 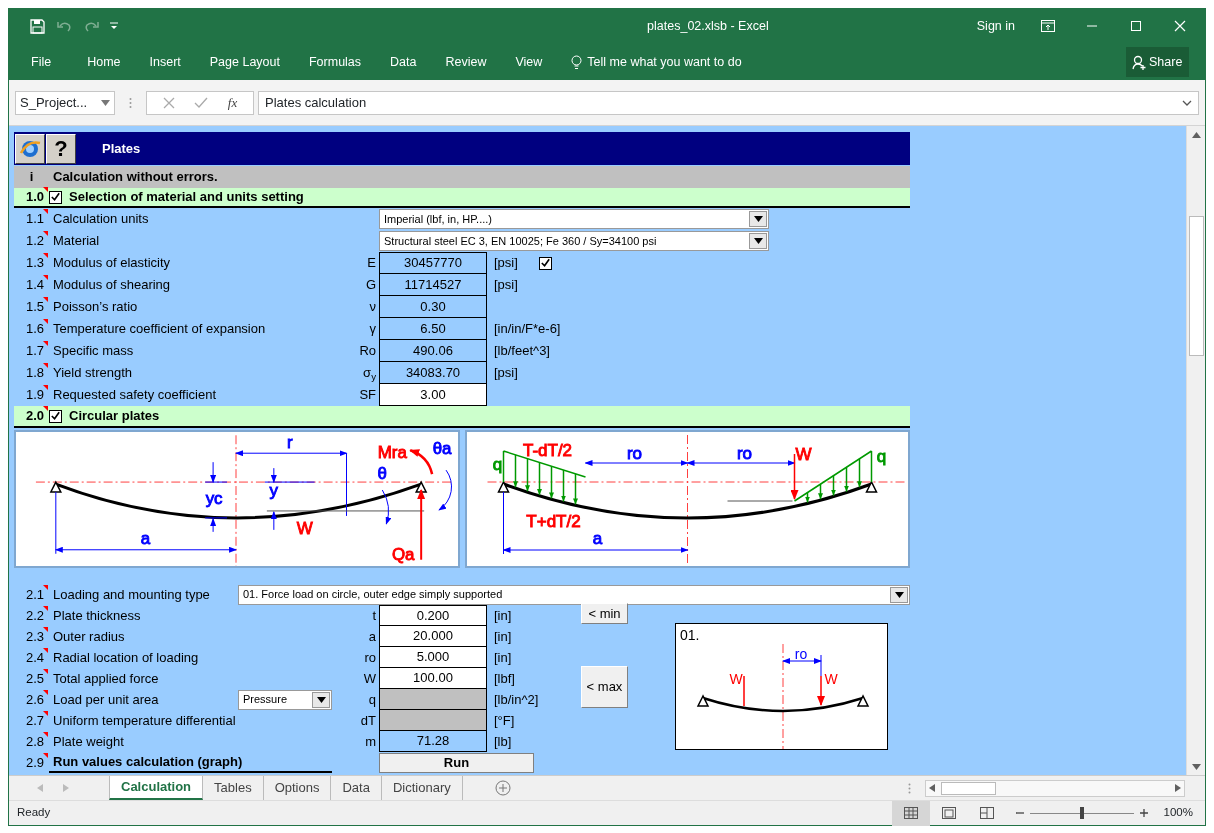 I want to click on symbol-label: q, so click(x=372, y=699).